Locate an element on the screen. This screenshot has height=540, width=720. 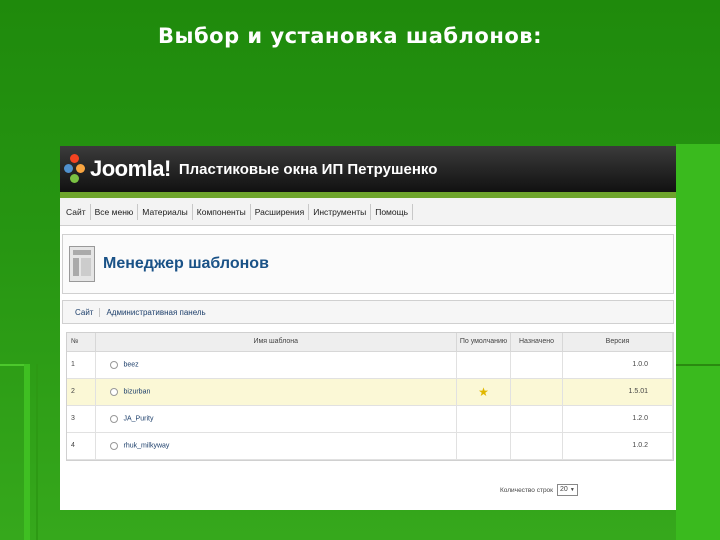
menu-item-tools: Инструменты is located at coordinates (340, 211).